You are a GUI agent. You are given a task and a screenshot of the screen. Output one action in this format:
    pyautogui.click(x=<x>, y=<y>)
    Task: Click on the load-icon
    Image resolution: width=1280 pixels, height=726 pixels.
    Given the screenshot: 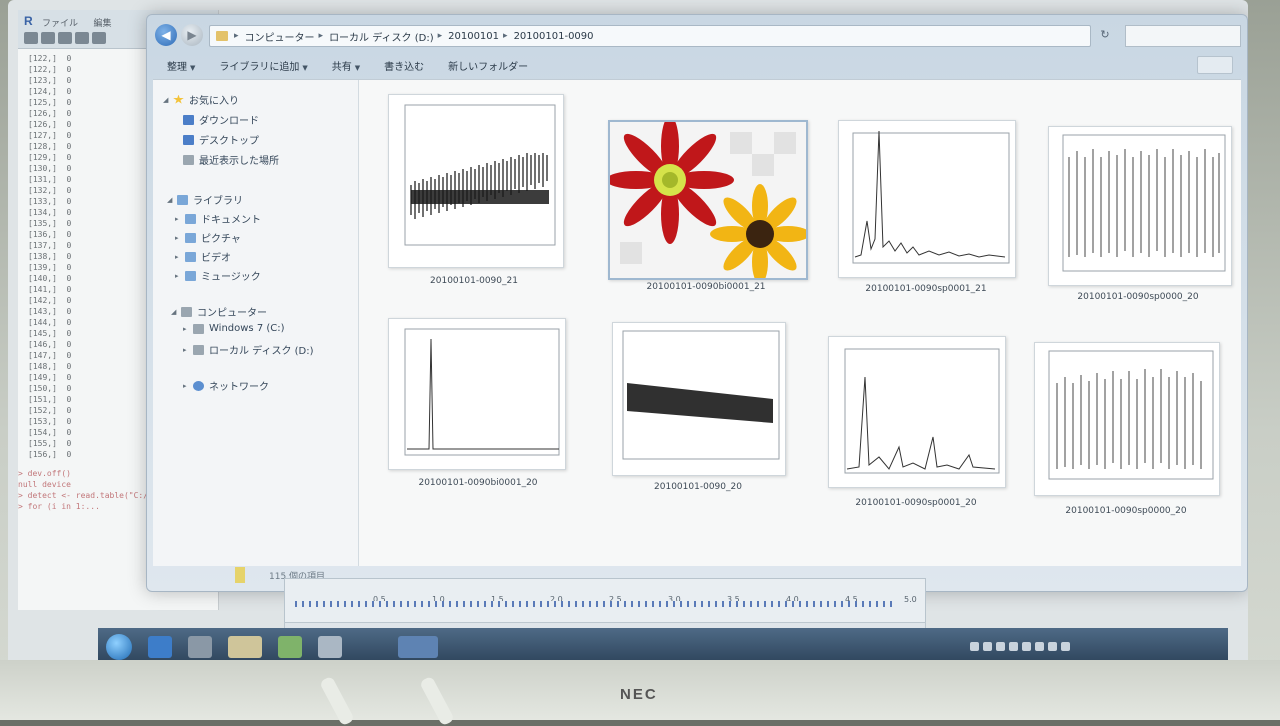 What is the action you would take?
    pyautogui.click(x=48, y=38)
    